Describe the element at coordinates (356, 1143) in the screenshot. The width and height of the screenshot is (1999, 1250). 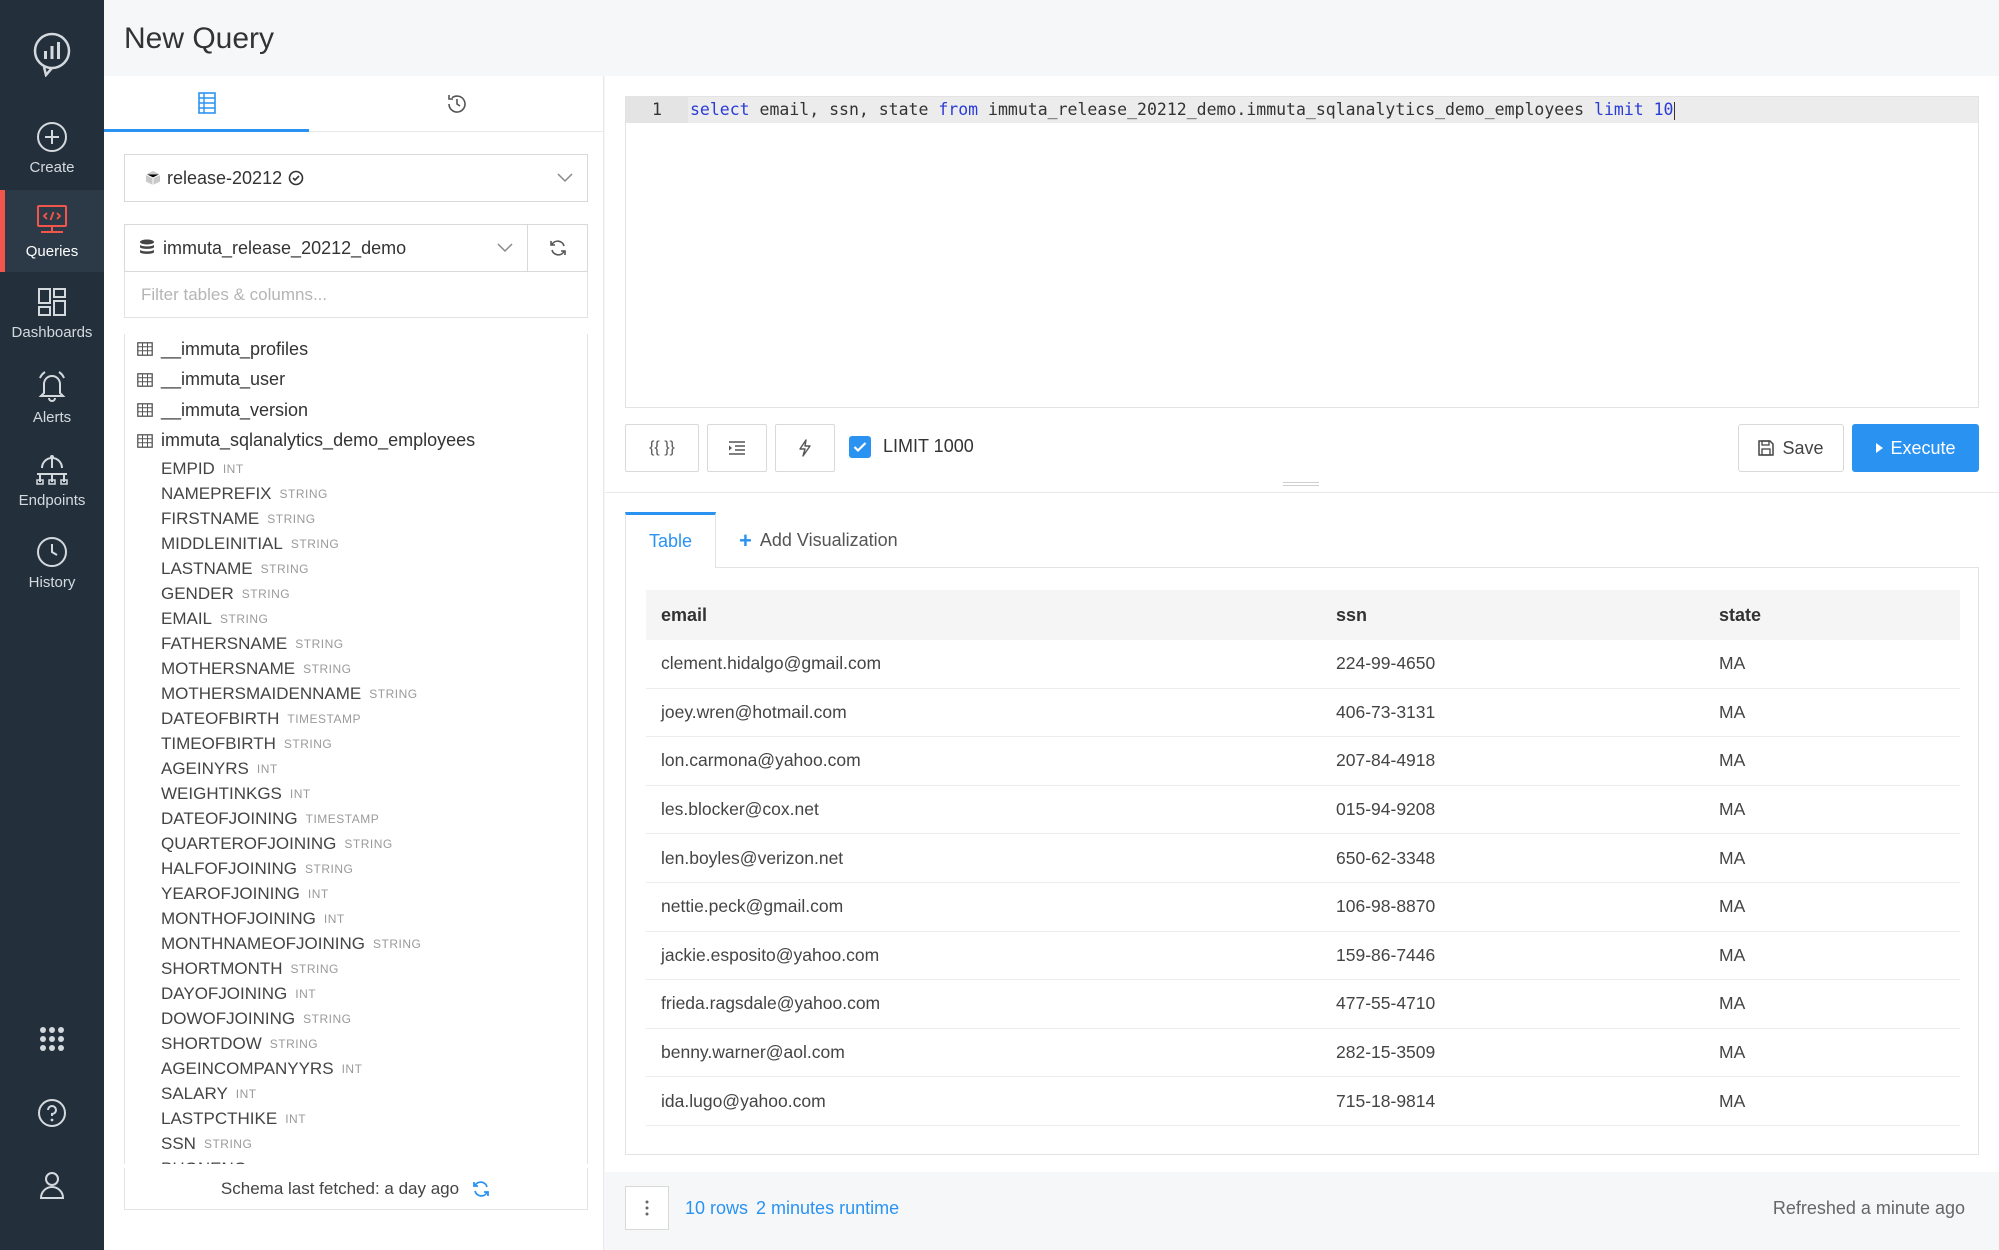
I see `column-item: SSN STRING` at that location.